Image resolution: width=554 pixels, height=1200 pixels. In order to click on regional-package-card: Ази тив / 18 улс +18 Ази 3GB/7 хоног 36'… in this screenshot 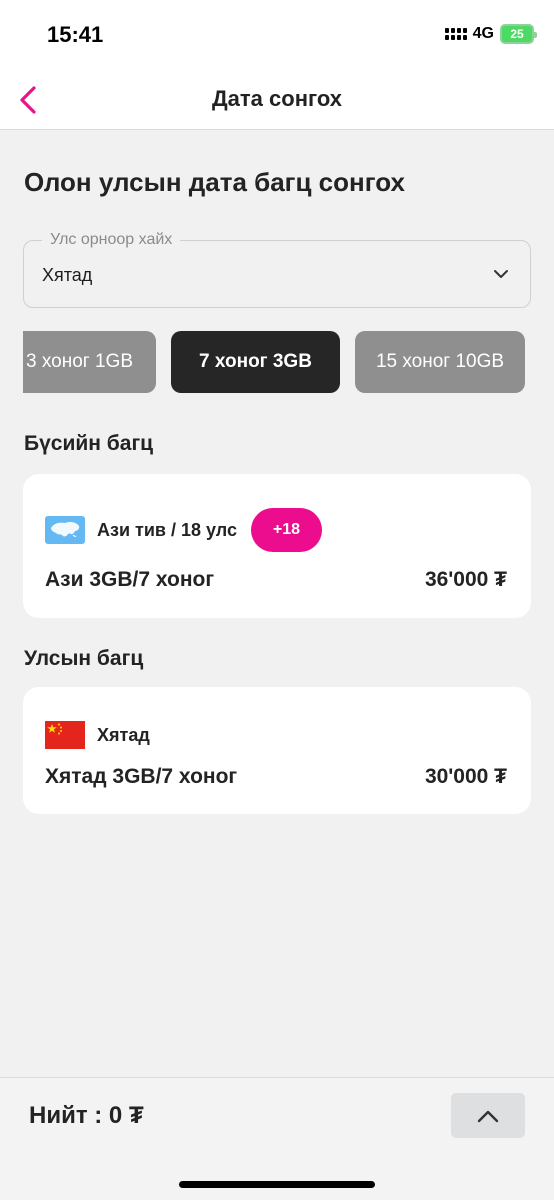, I will do `click(277, 546)`.